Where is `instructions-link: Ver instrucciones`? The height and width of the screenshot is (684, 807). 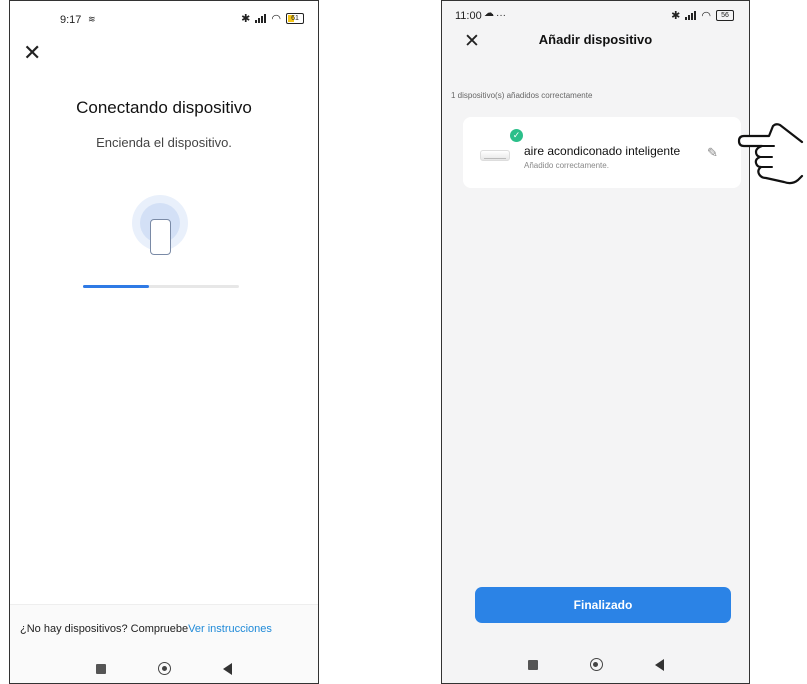
instructions-link: Ver instrucciones is located at coordinates (230, 629).